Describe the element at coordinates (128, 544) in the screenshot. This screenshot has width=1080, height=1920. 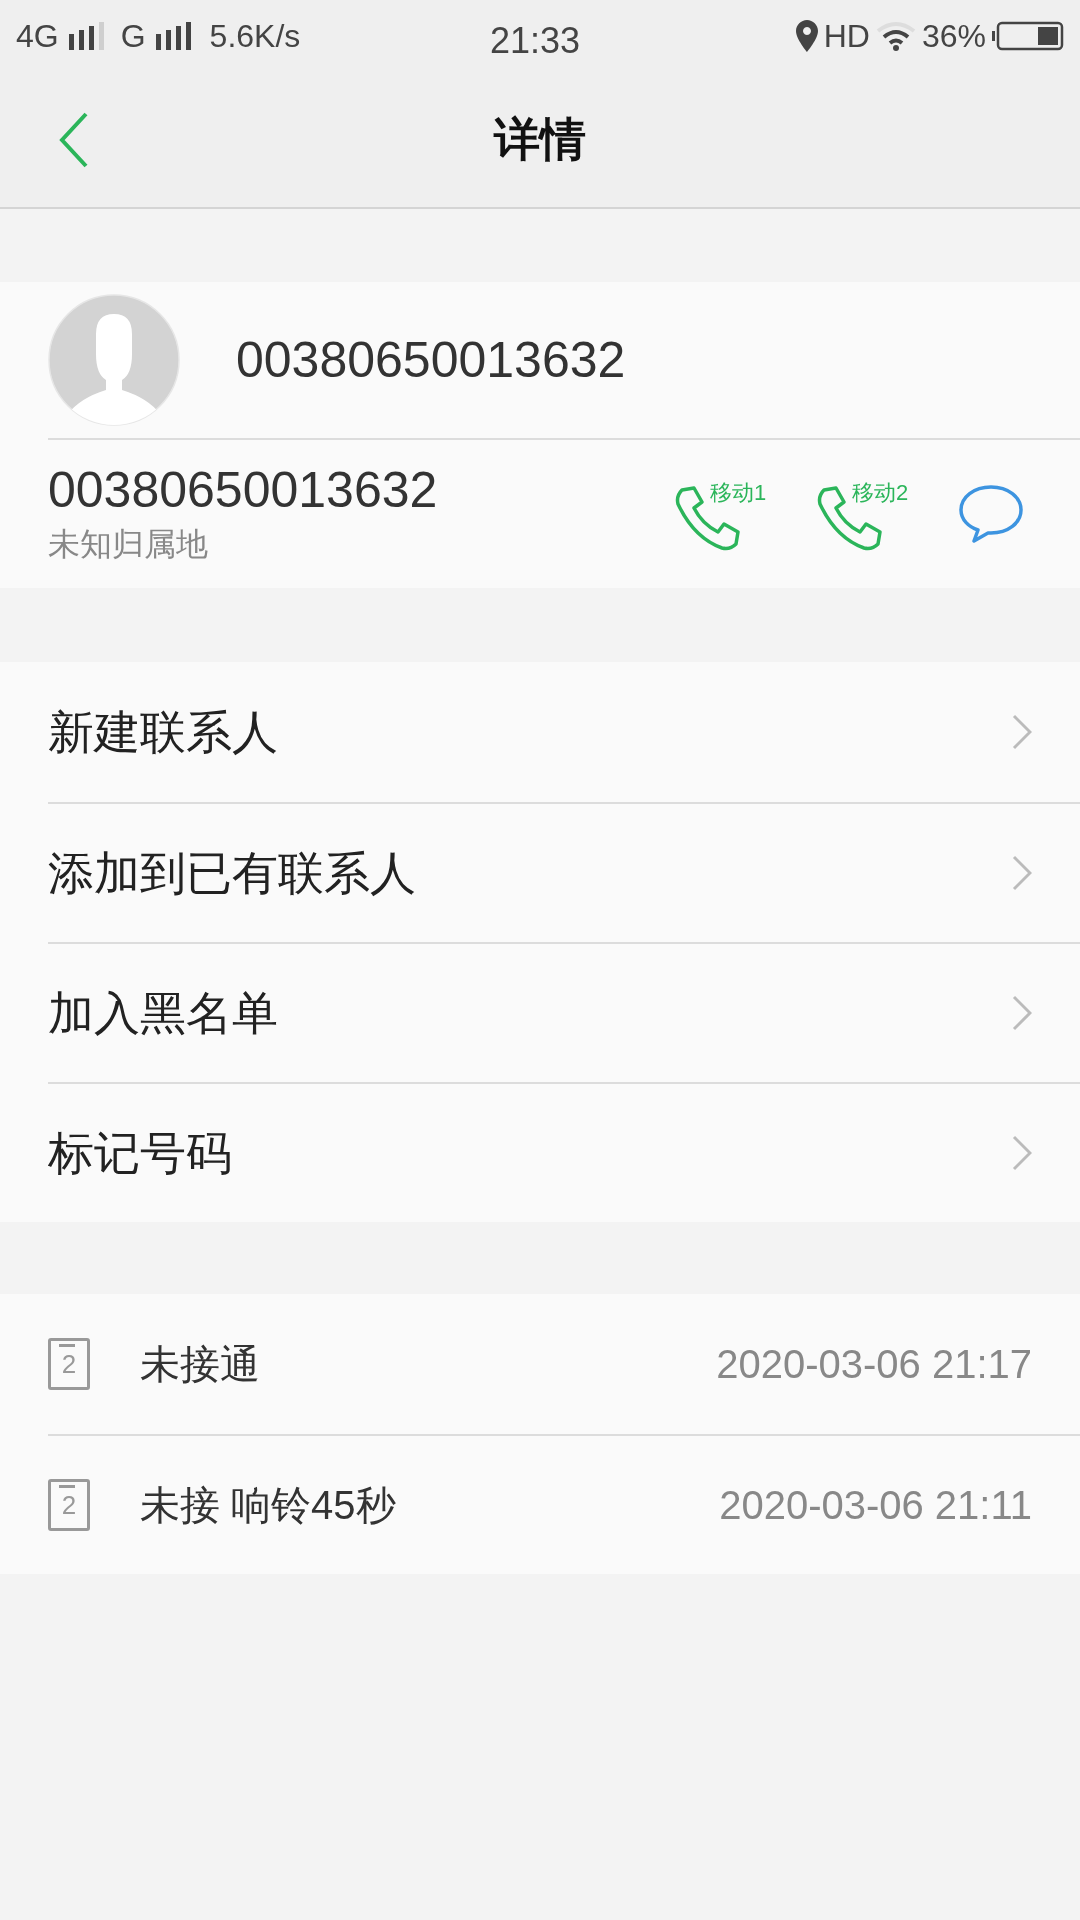
I see `number-location: 未知归属地` at that location.